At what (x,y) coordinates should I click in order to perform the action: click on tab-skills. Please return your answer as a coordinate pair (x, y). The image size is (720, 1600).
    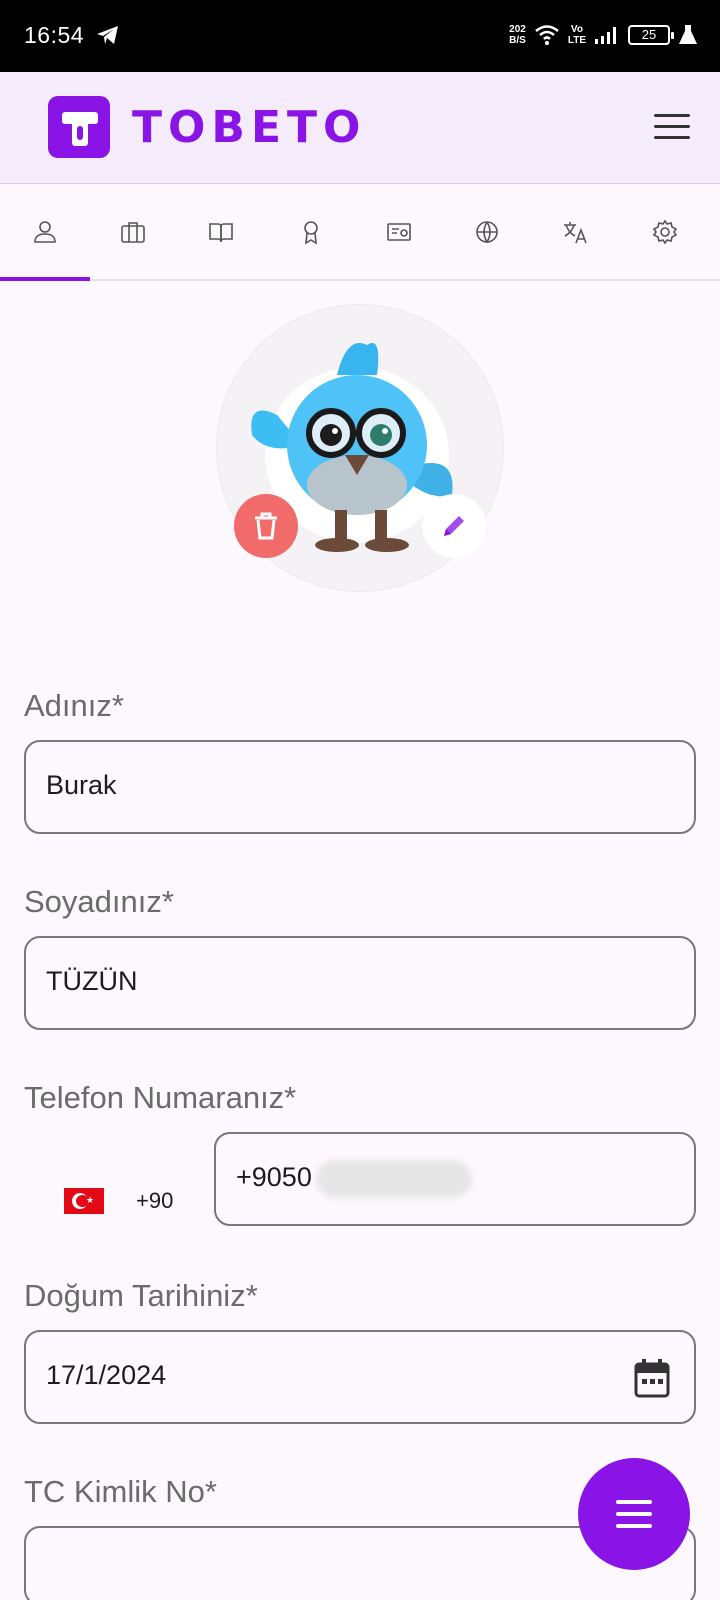
    Looking at the image, I should click on (311, 232).